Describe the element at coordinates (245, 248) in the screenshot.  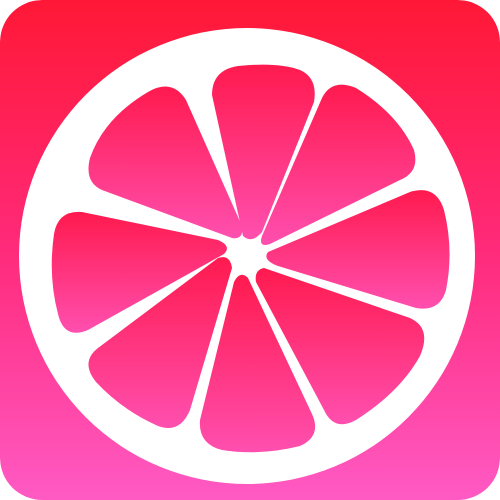
I see `fruit-center` at that location.